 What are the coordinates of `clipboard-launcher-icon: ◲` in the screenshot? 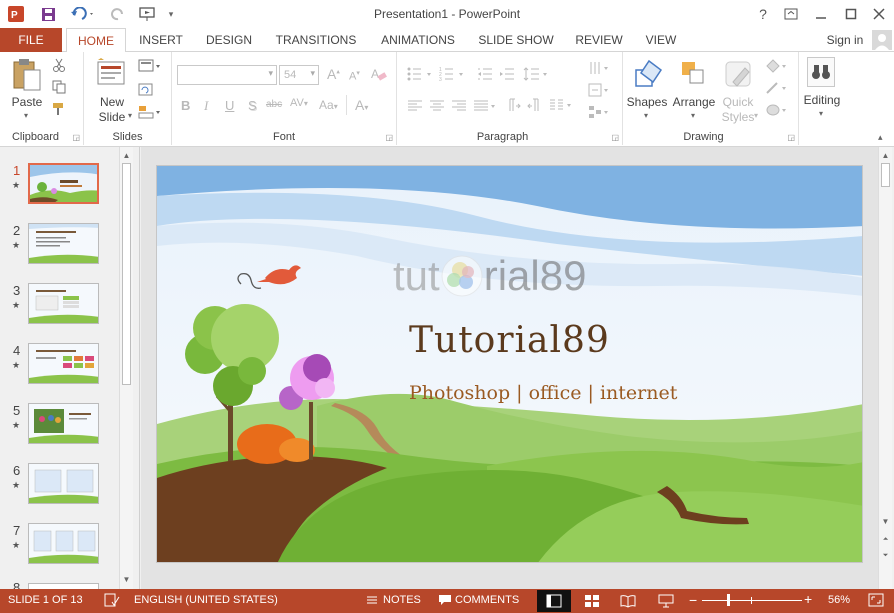 It's located at (76, 137).